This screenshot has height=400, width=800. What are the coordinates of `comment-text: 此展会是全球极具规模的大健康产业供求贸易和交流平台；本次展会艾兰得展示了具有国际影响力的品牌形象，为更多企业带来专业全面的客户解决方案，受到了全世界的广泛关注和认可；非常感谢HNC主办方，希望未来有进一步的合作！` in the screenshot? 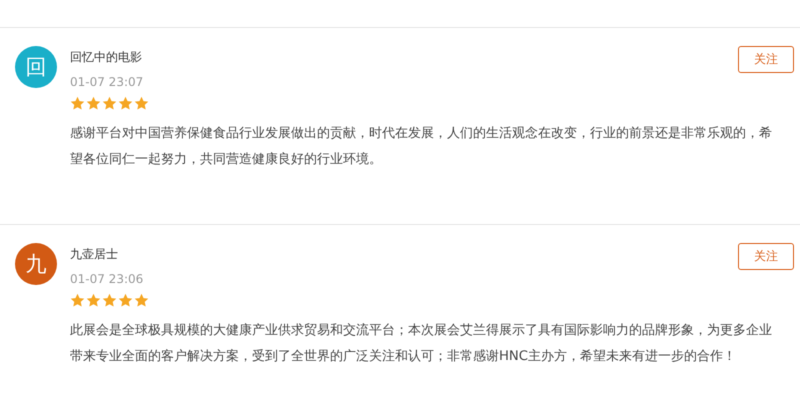 It's located at (421, 344).